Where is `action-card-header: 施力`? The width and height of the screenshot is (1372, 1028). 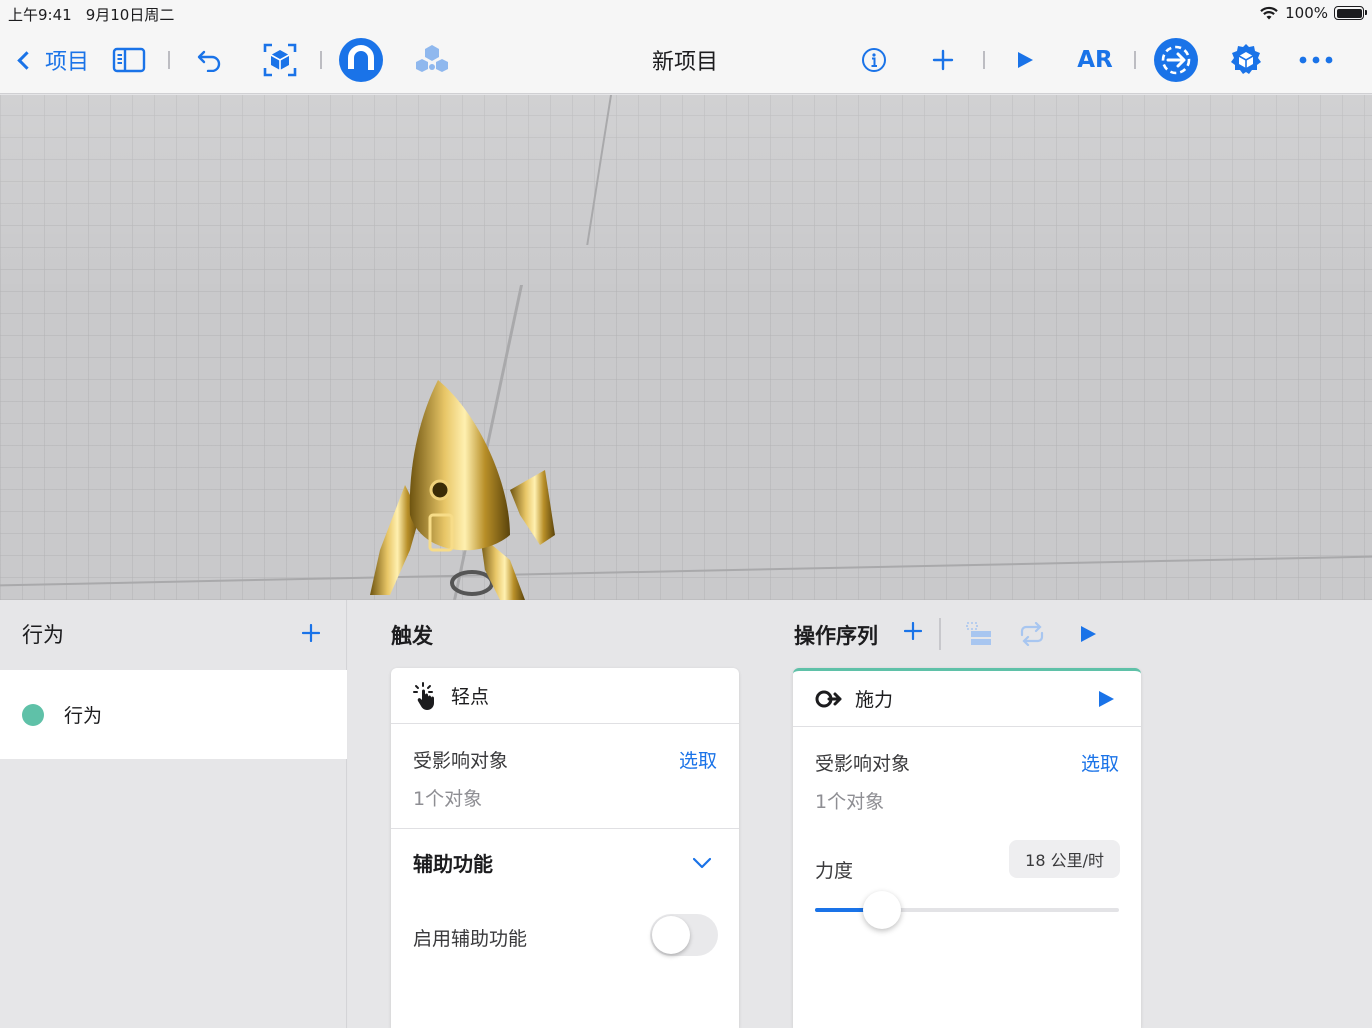 action-card-header: 施力 is located at coordinates (967, 699).